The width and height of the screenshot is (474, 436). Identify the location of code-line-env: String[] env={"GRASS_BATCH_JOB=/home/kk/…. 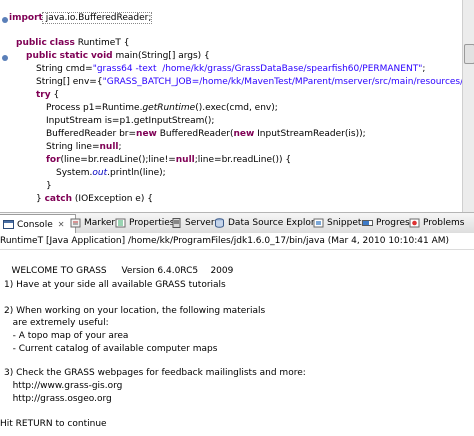
(255, 82).